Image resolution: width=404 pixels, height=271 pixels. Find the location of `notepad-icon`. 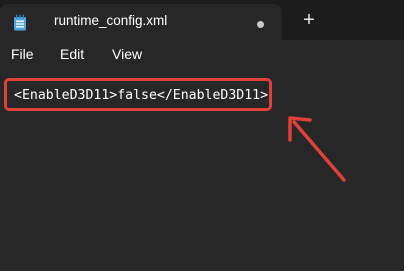

notepad-icon is located at coordinates (20, 22).